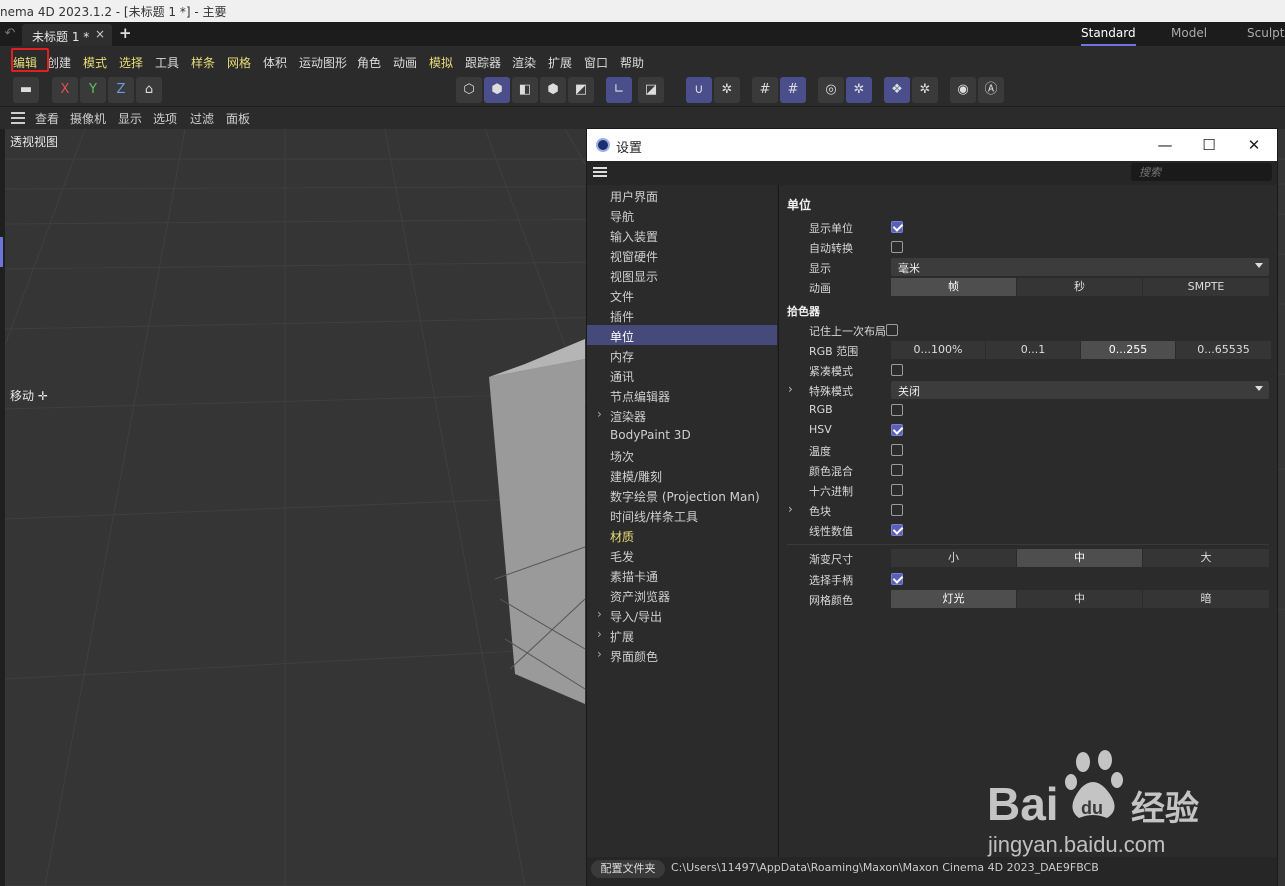 The image size is (1285, 886). Describe the element at coordinates (897, 90) in the screenshot. I see `symmetry-icon: ❖` at that location.